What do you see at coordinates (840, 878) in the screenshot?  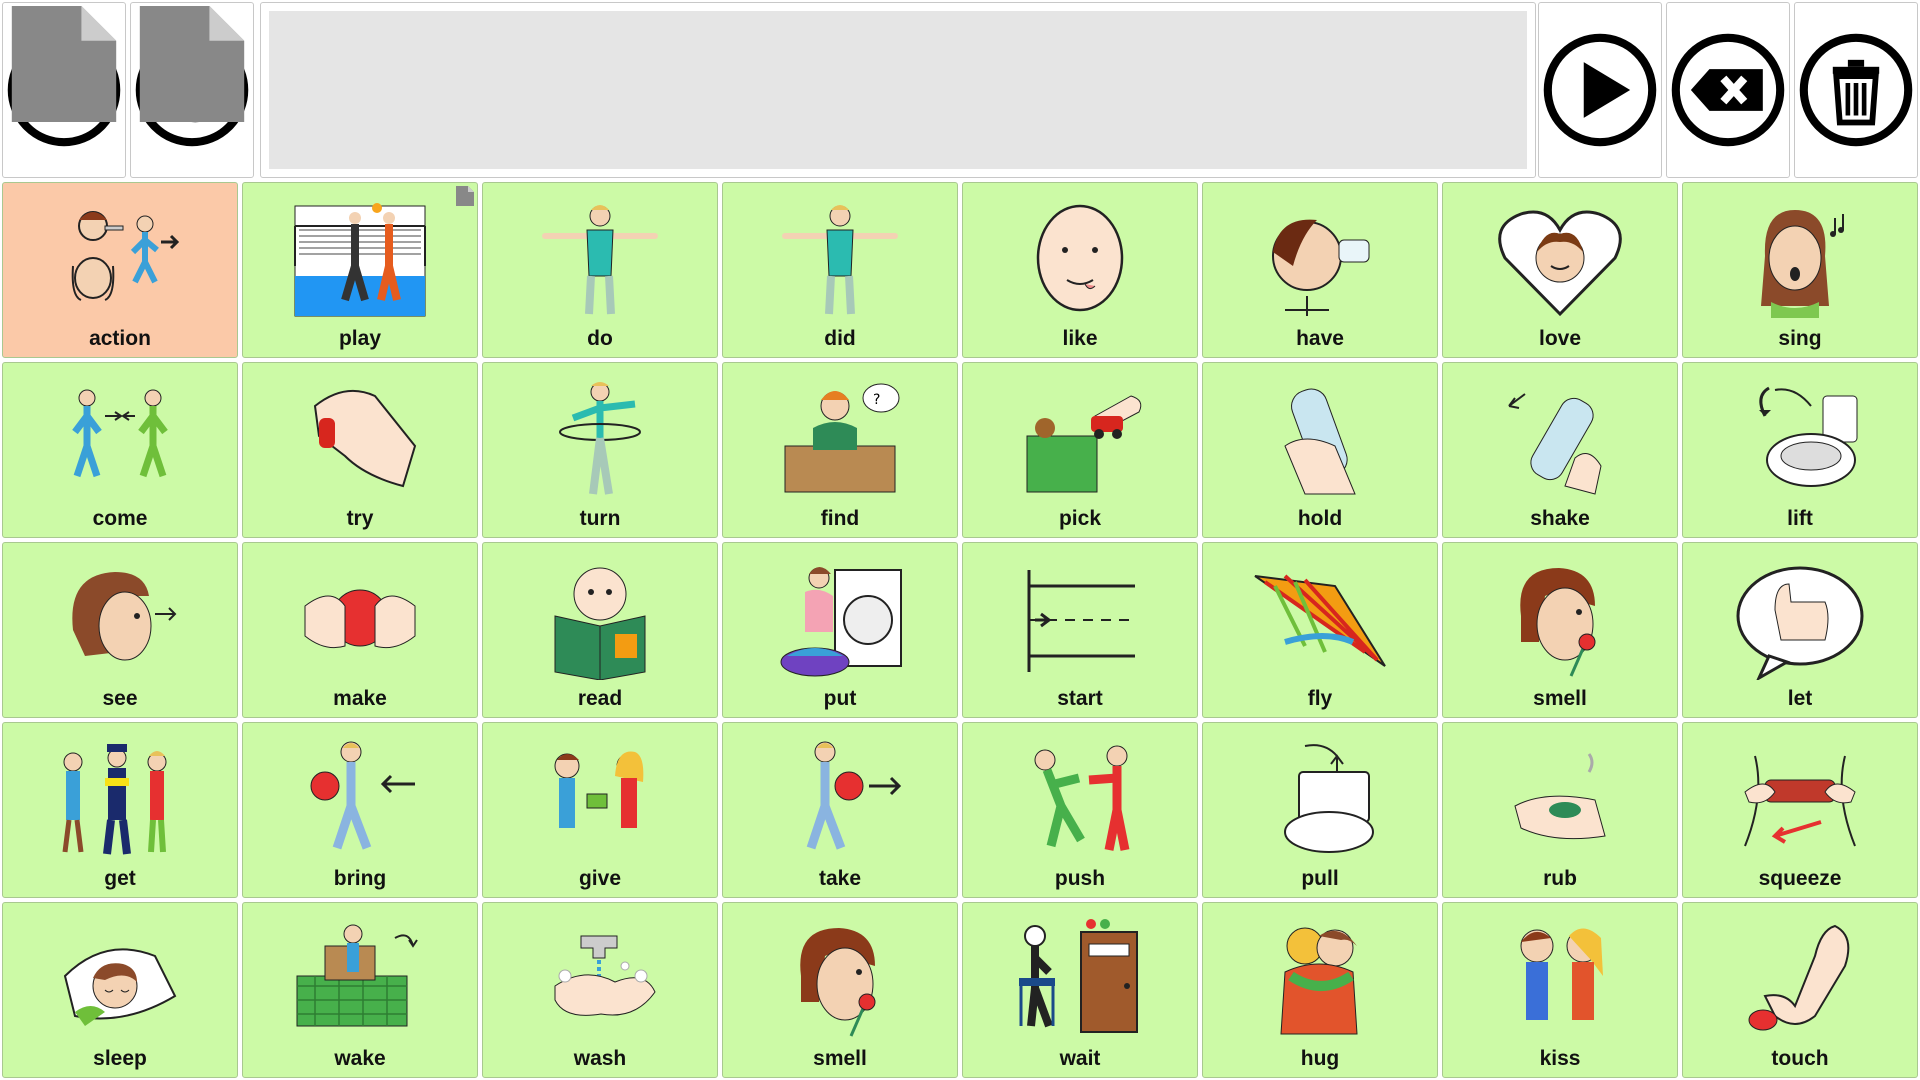 I see `vocab-label: take` at bounding box center [840, 878].